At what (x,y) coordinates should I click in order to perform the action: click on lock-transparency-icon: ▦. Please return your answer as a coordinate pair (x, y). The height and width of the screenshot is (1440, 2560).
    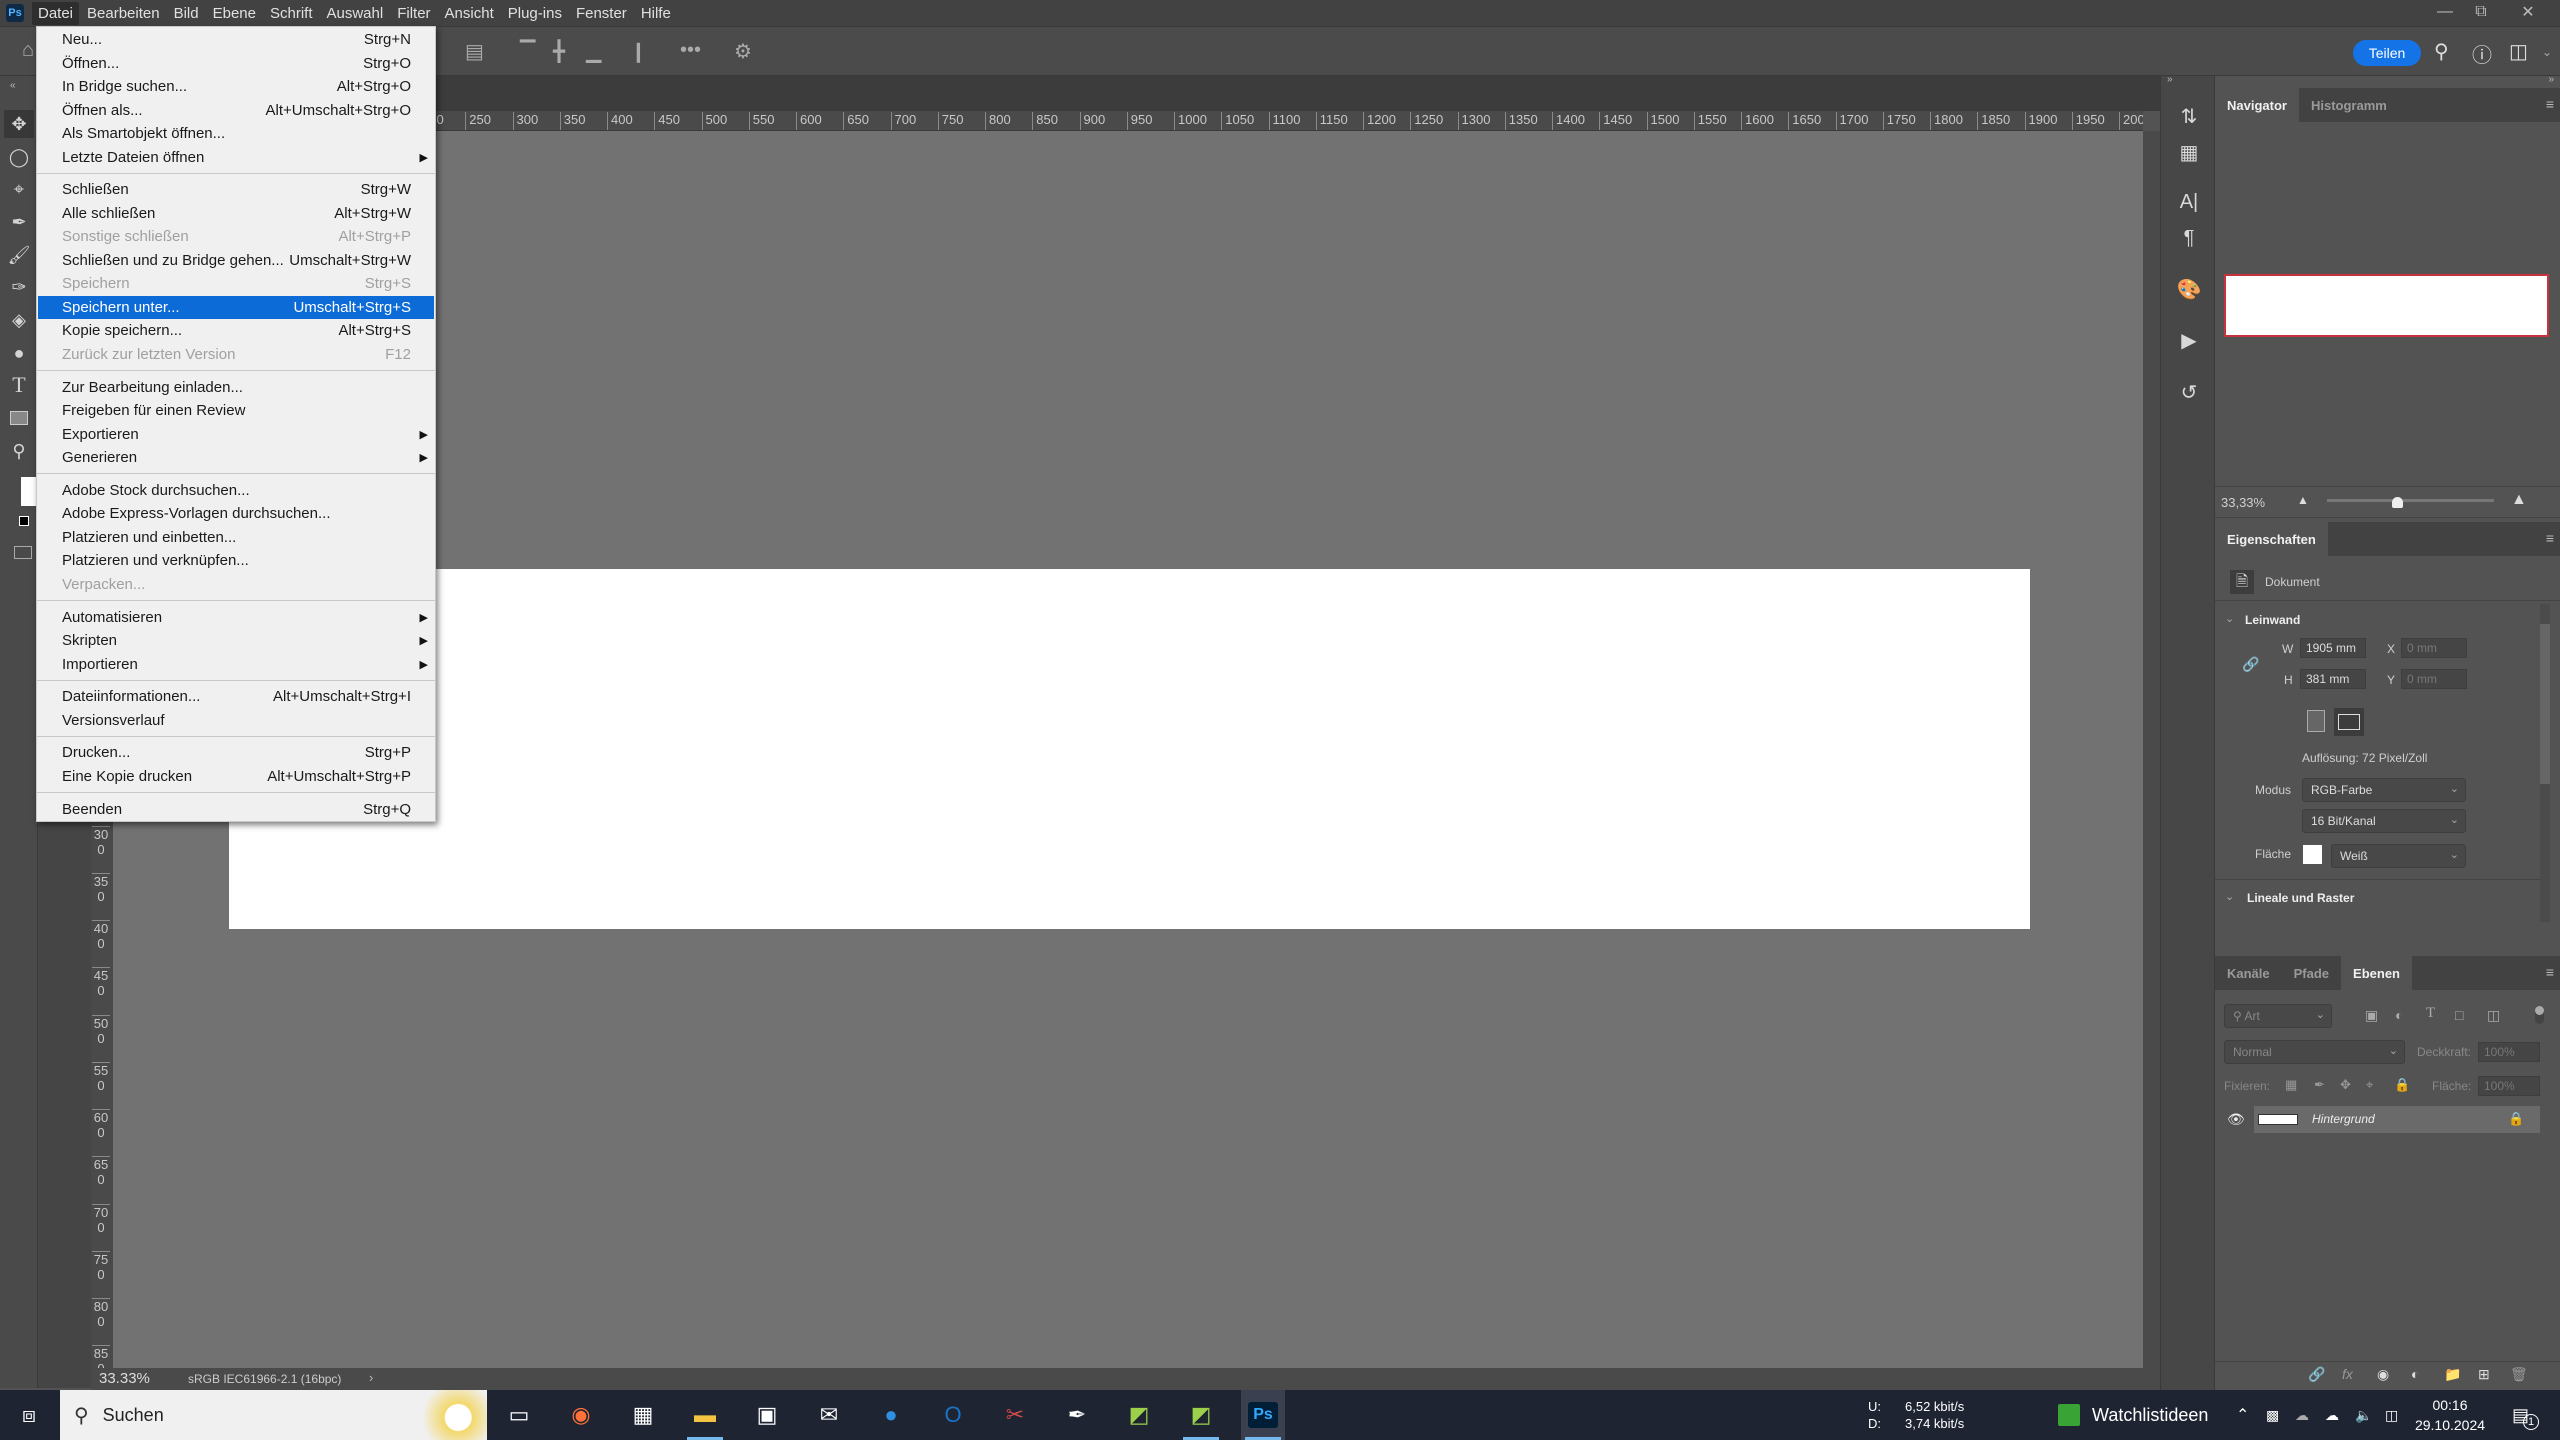
    Looking at the image, I should click on (2291, 1085).